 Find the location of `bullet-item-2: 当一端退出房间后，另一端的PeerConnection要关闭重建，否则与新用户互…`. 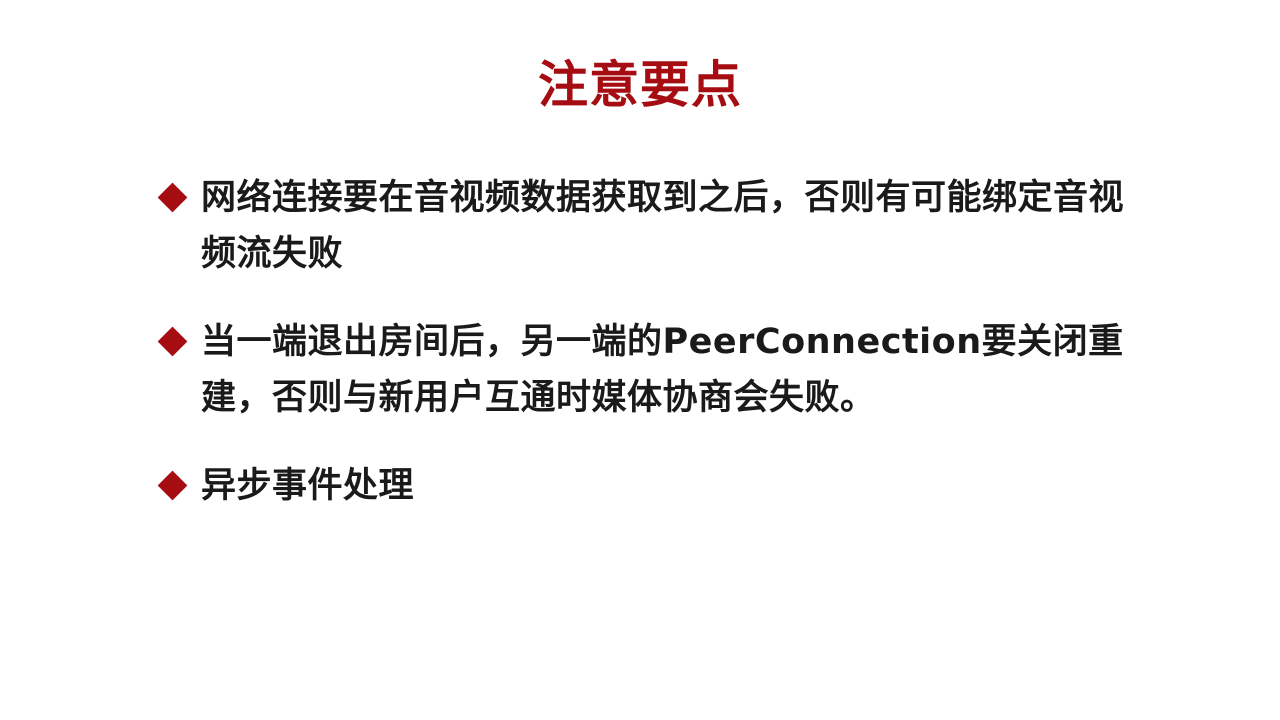

bullet-item-2: 当一端退出房间后，另一端的PeerConnection要关闭重建，否则与新用户互… is located at coordinates (655, 370).